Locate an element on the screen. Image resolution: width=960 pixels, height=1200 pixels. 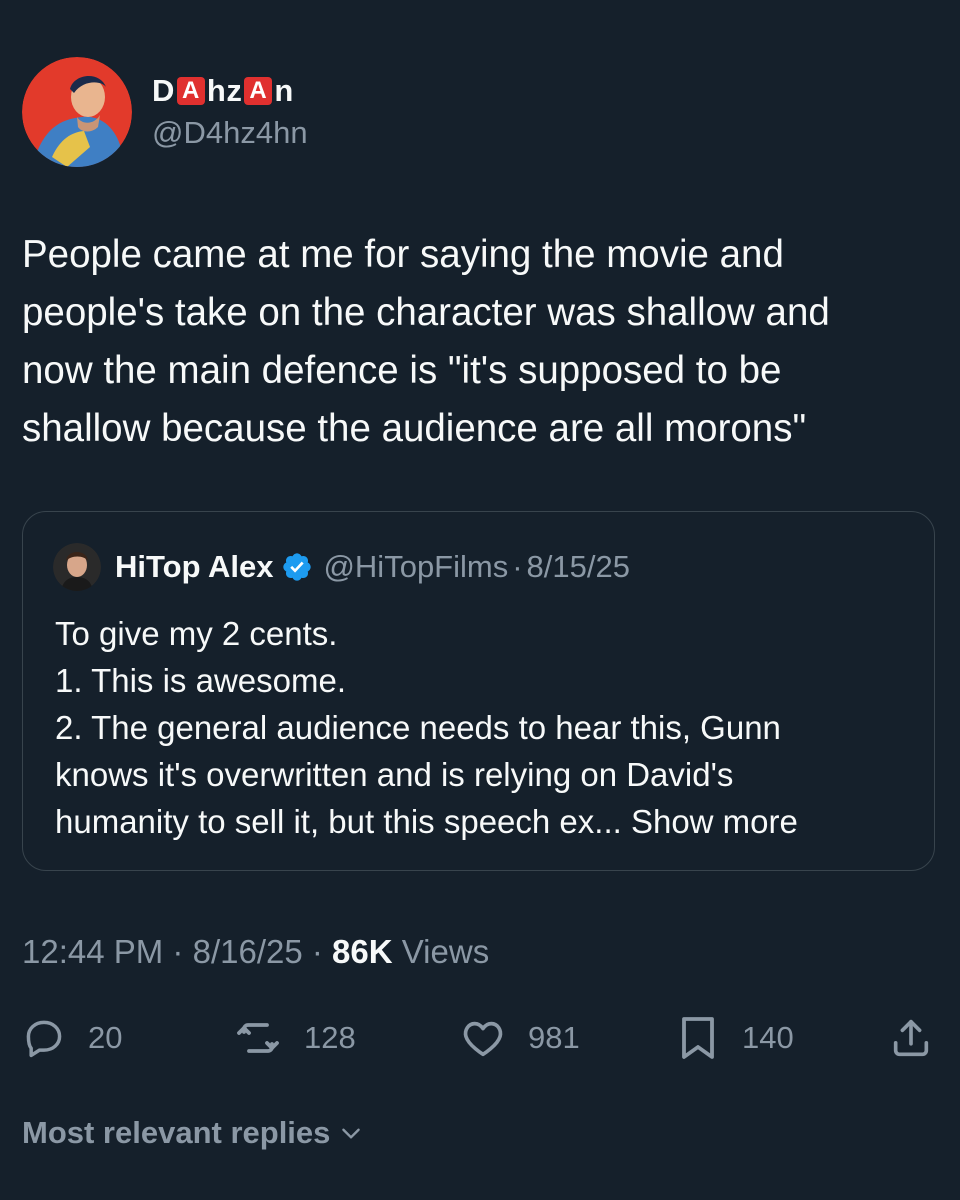
quoted-author-avatar-image is located at coordinates (77, 567).